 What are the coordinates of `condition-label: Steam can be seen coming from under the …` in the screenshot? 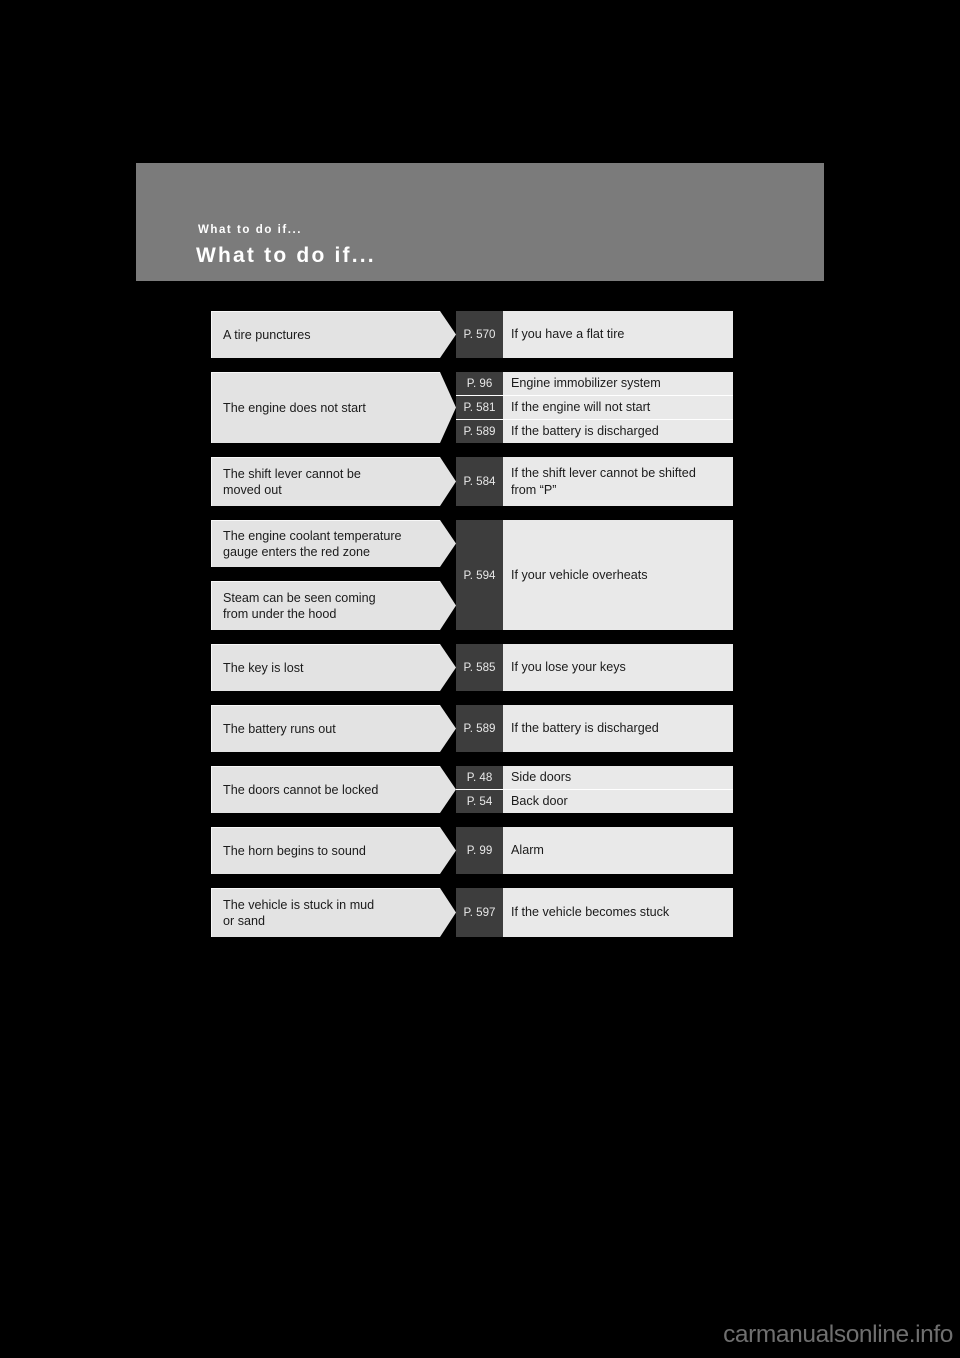 It's located at (299, 606).